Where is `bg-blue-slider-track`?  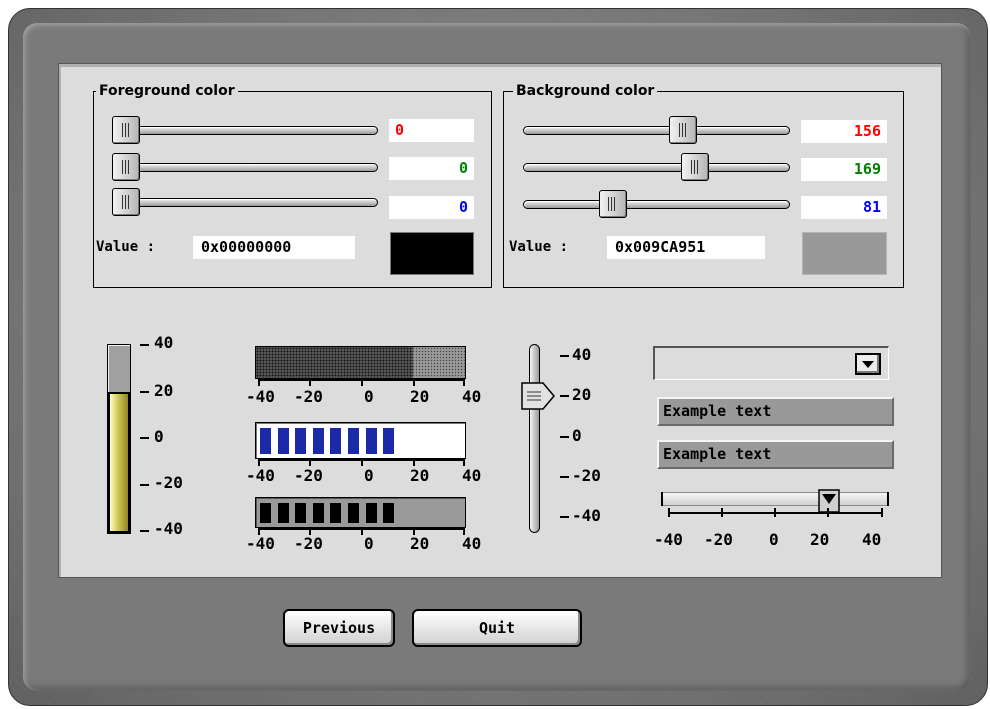
bg-blue-slider-track is located at coordinates (656, 204).